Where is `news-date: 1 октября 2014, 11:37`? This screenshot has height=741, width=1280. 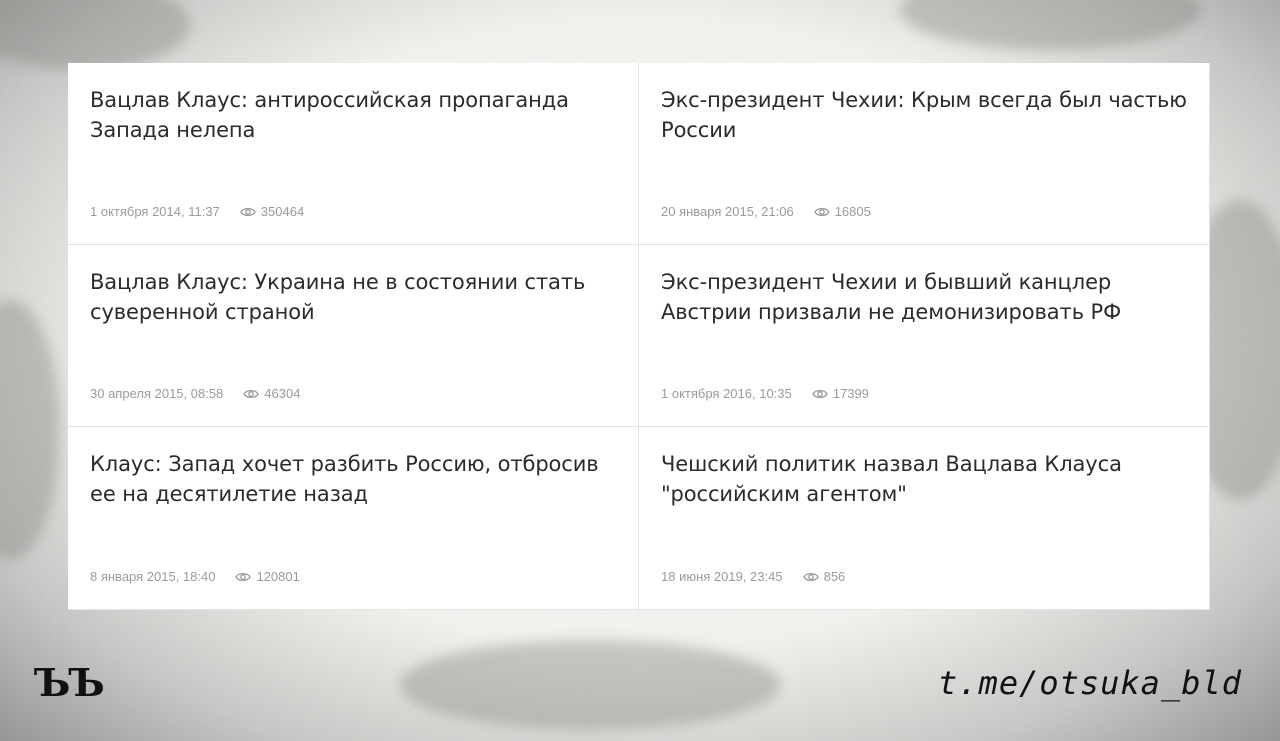
news-date: 1 октября 2014, 11:37 is located at coordinates (155, 211).